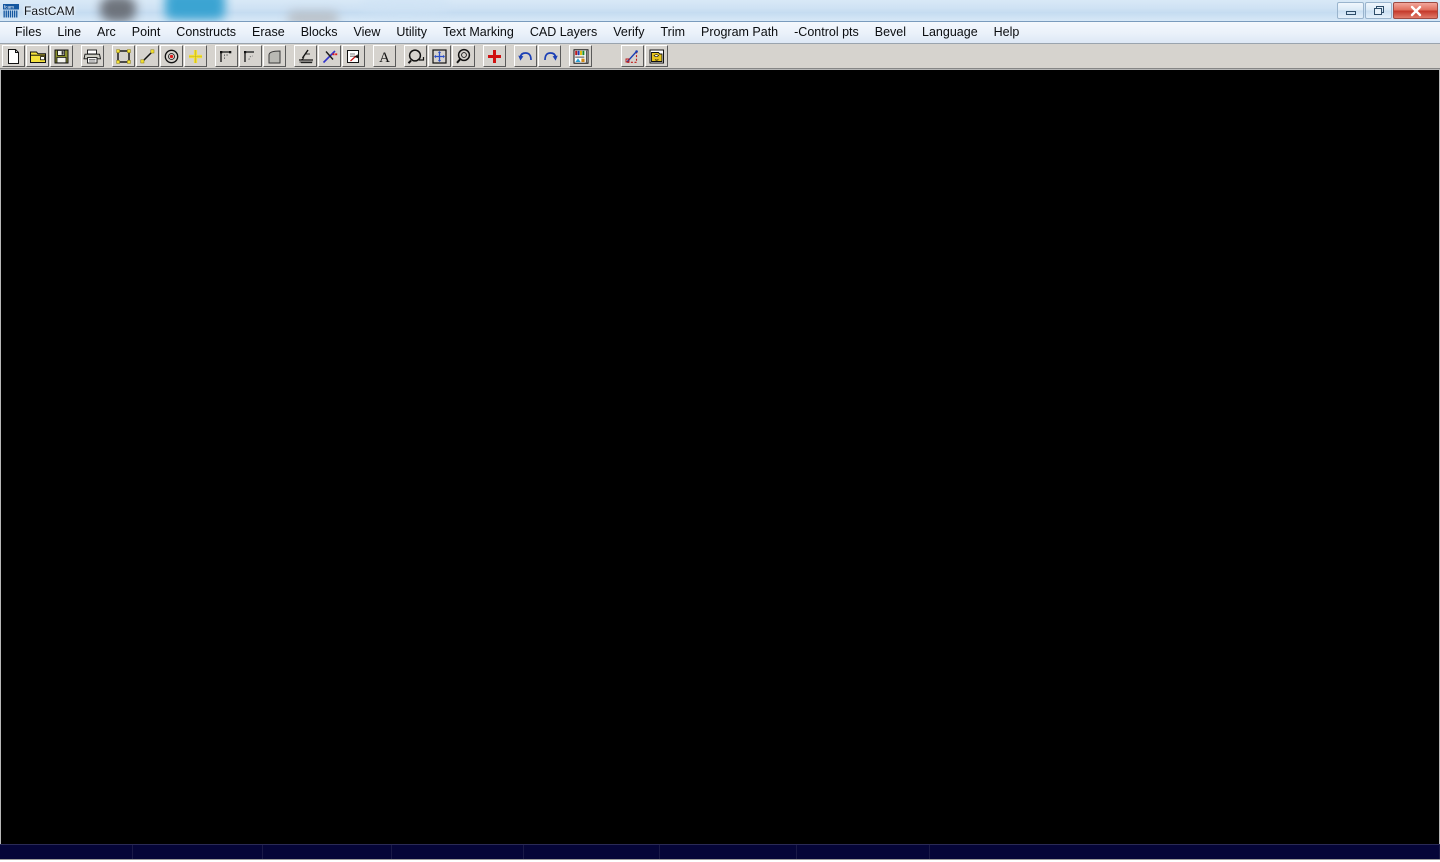 This screenshot has width=1440, height=862. I want to click on menu-item-arc: Arc, so click(106, 32).